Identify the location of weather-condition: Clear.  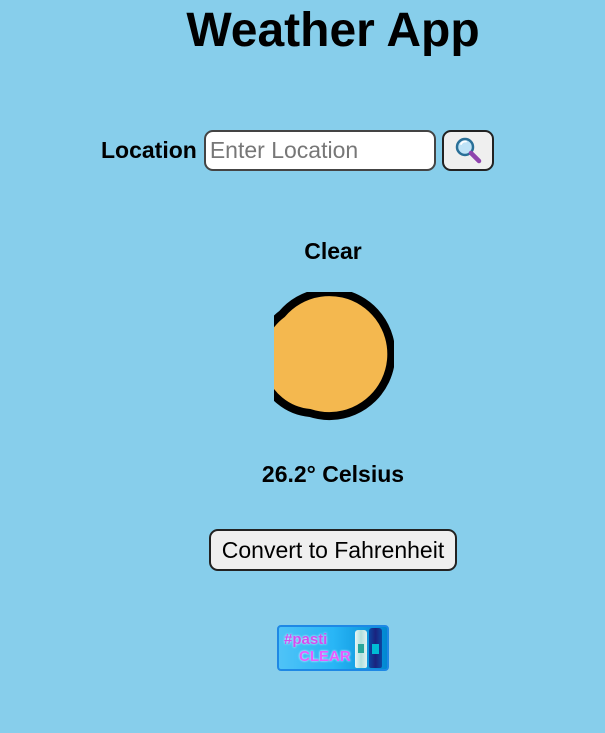
(333, 251).